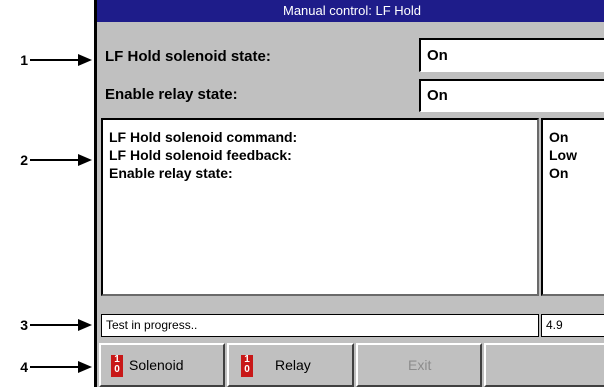  I want to click on callout-4: 4, so click(48, 367).